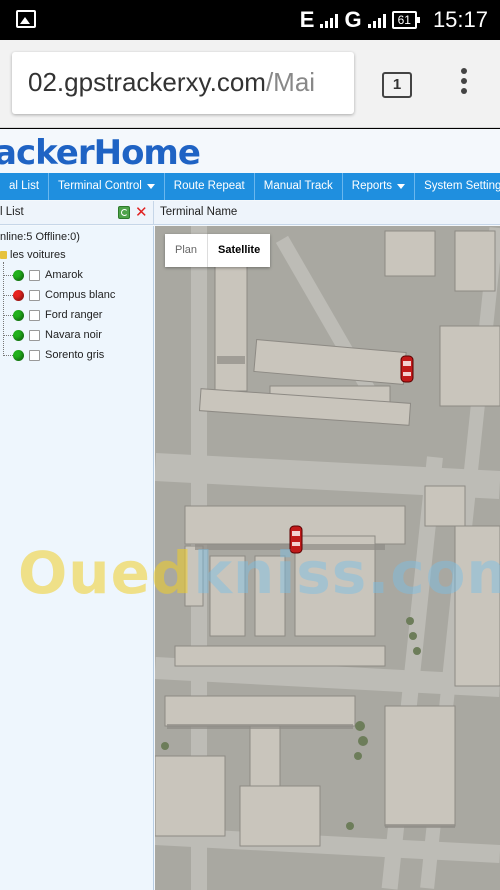 Image resolution: width=500 pixels, height=890 pixels. I want to click on network-type-g: G, so click(353, 19).